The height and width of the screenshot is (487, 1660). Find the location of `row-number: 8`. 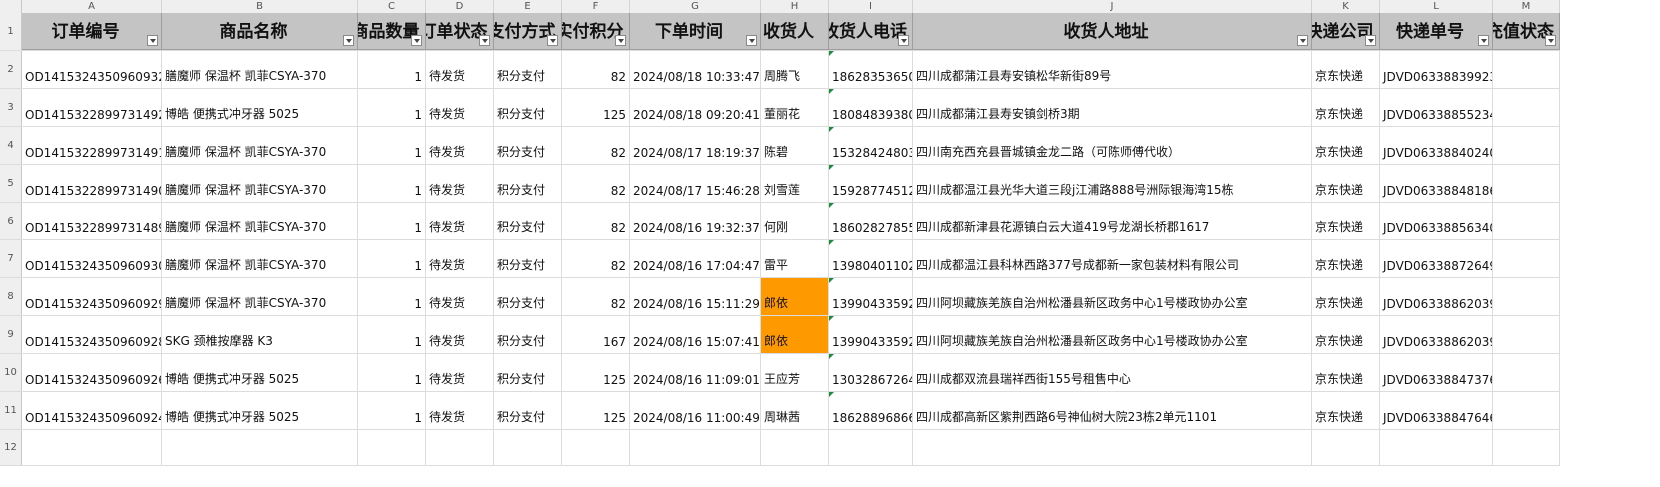

row-number: 8 is located at coordinates (11, 297).